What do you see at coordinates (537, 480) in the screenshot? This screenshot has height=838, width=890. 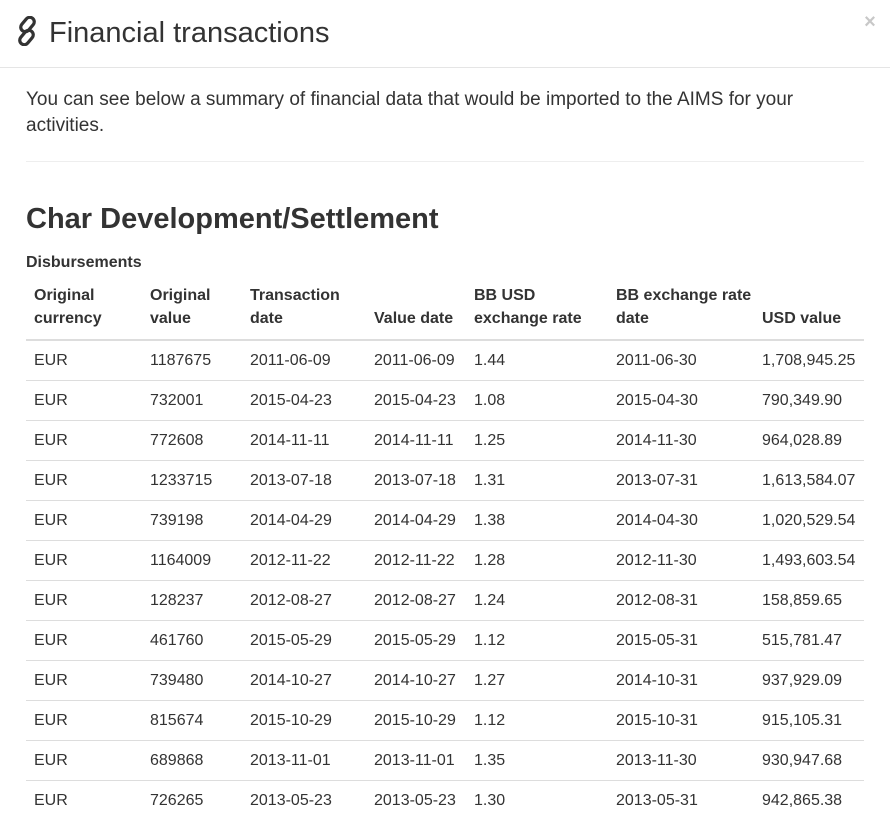 I see `cell-bb-usd-exchange-rate: 1.31` at bounding box center [537, 480].